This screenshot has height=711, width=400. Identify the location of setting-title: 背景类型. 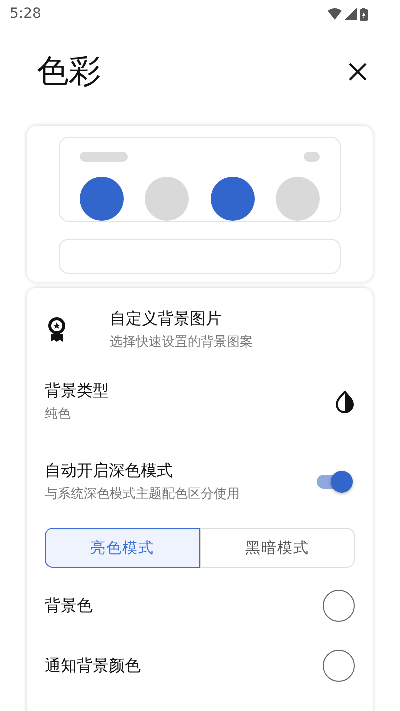
(77, 391).